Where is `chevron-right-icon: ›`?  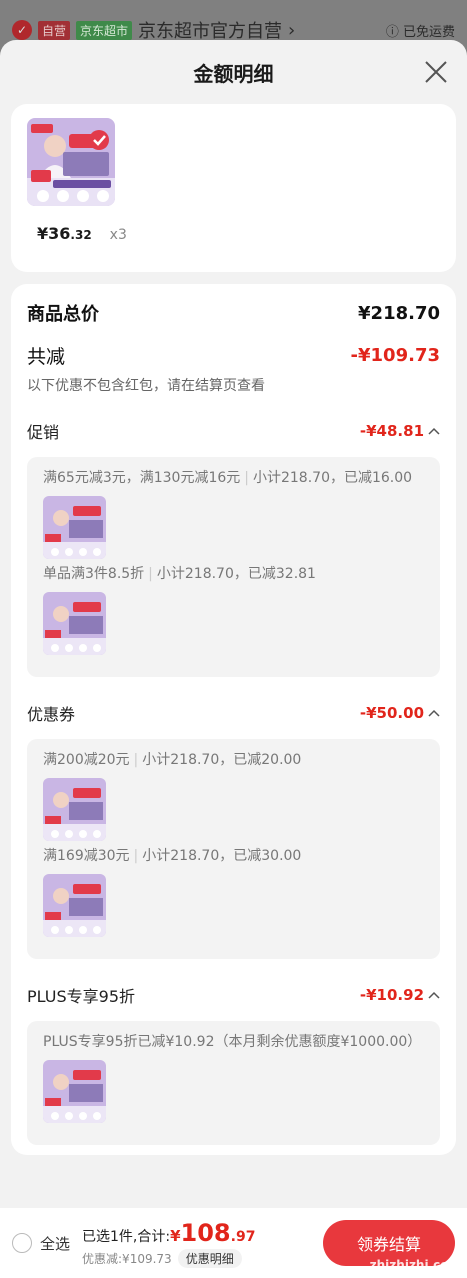 chevron-right-icon: › is located at coordinates (292, 30).